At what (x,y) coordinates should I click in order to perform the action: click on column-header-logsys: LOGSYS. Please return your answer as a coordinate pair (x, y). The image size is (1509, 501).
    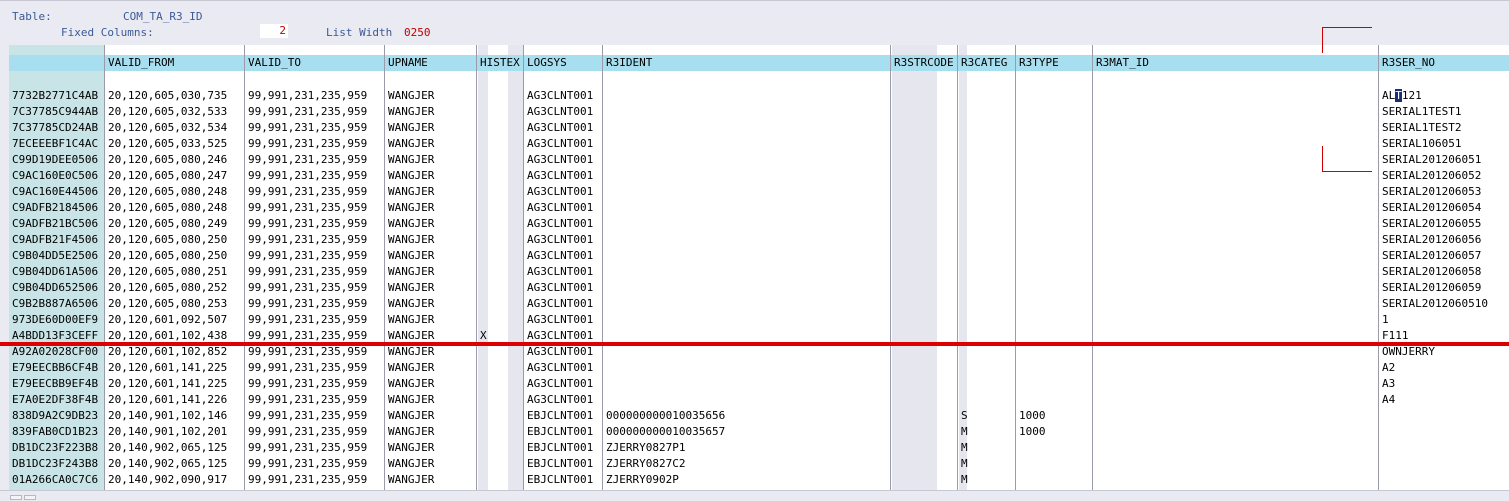
    Looking at the image, I should click on (563, 63).